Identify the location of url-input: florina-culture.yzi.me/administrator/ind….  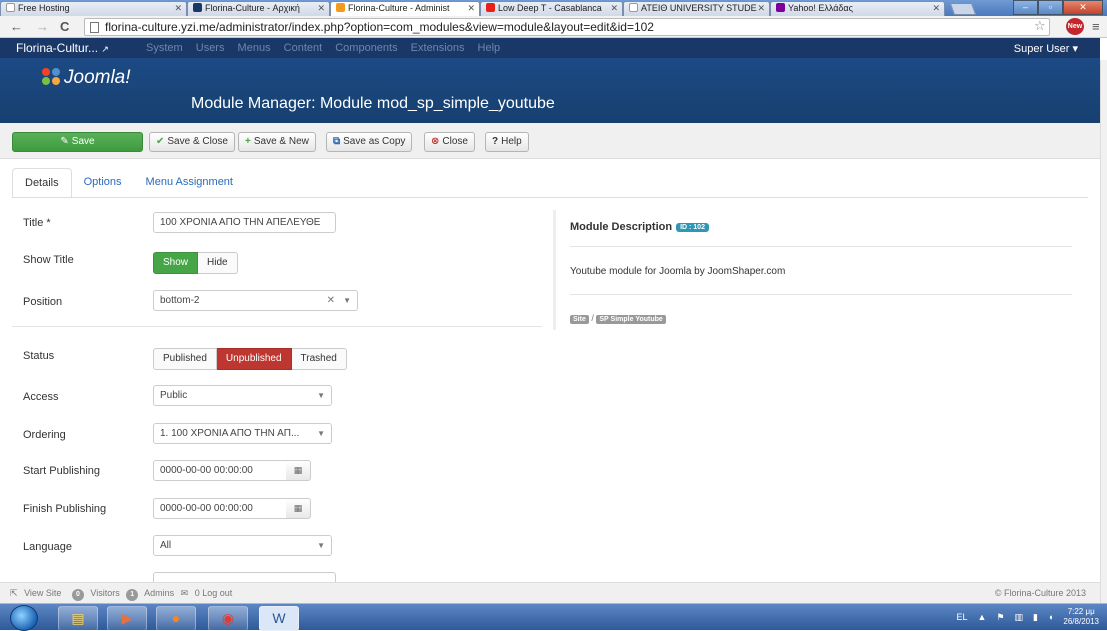
(567, 27).